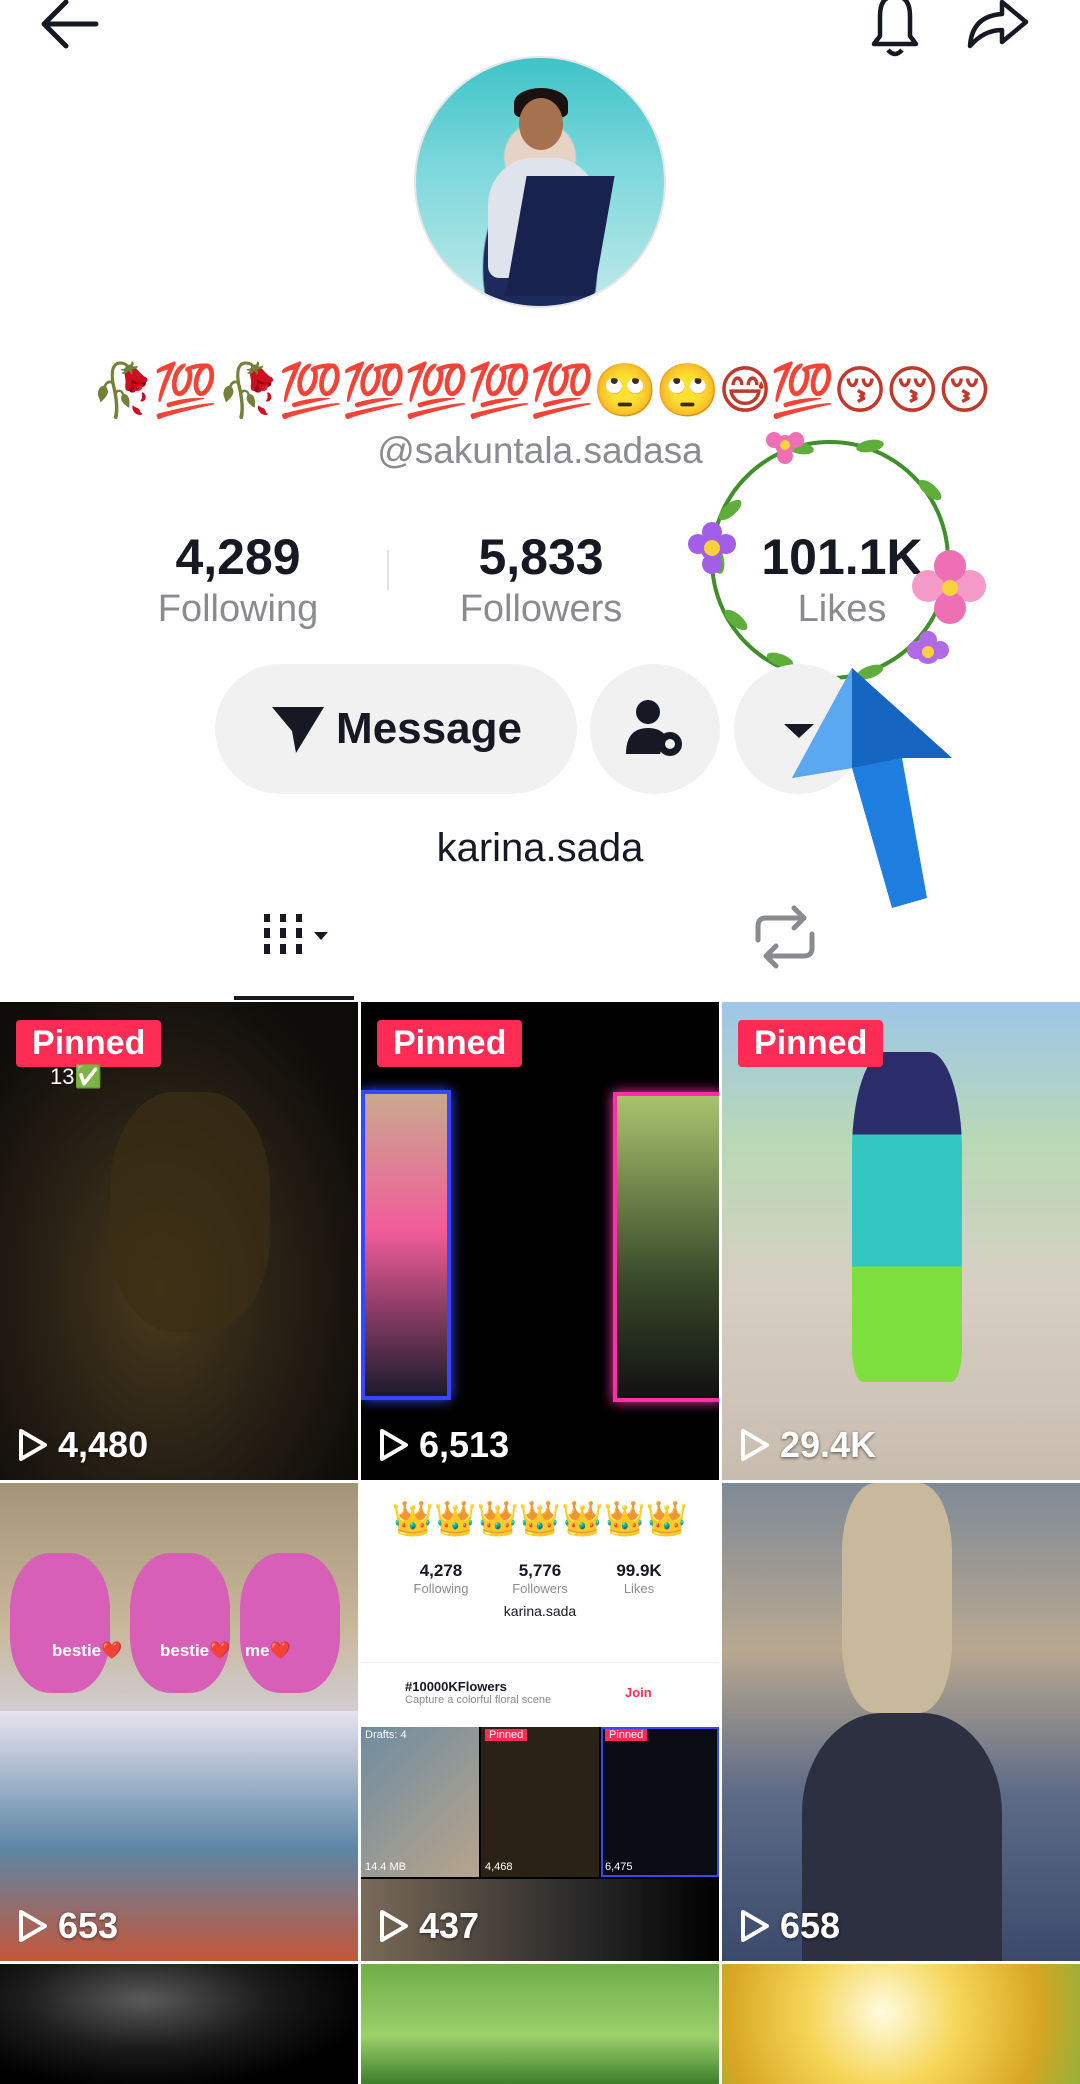  Describe the element at coordinates (540, 450) in the screenshot. I see `profile-handle: @sakuntala.sadasa` at that location.